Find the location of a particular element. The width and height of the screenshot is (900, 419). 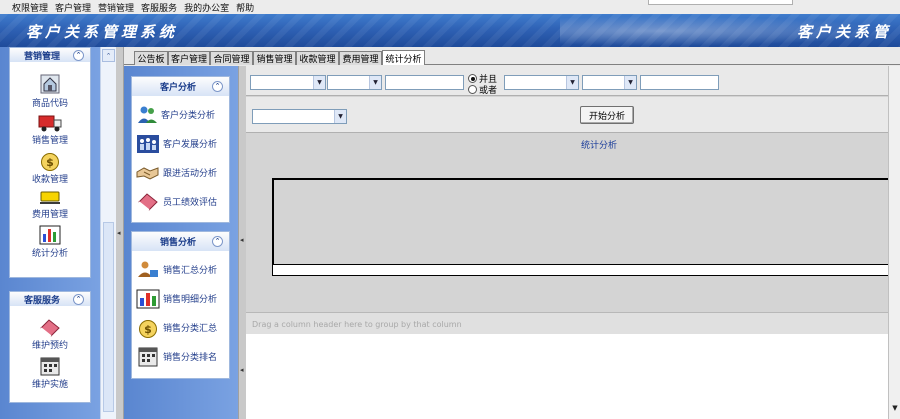

people-chart-icon is located at coordinates (148, 143).